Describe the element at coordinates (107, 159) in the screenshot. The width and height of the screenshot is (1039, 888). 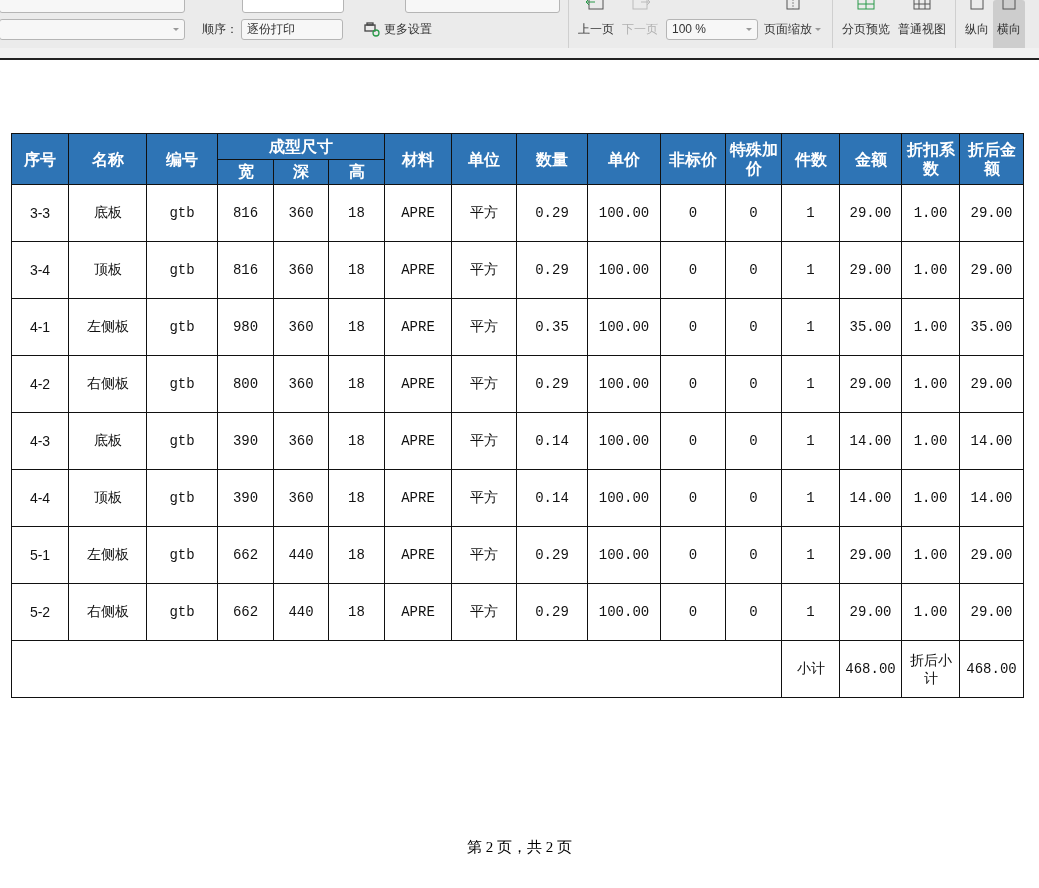
I see `column-header: 名称` at that location.